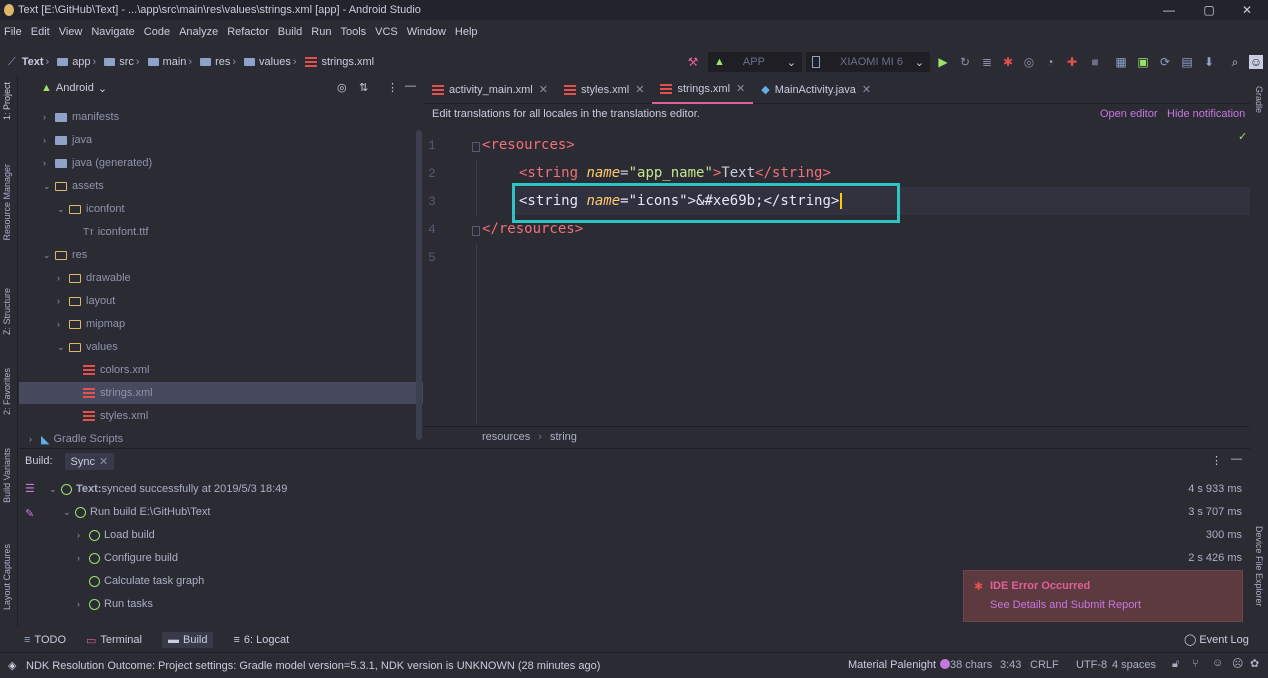 The image size is (1268, 678). Describe the element at coordinates (755, 62) in the screenshot. I see `run-config-select: ▲ APP ⌄` at that location.